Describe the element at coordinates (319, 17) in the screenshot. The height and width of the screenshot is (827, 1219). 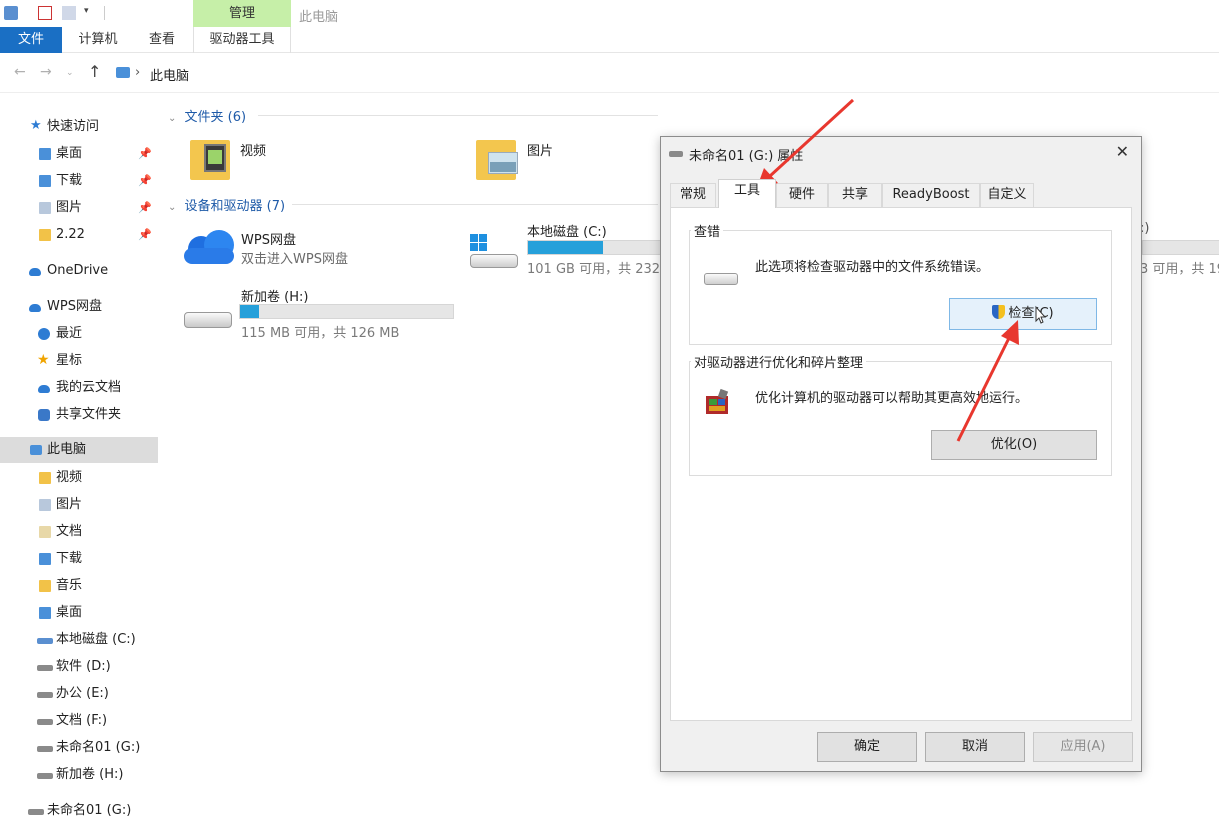
I see `window-title: 此电脑` at that location.